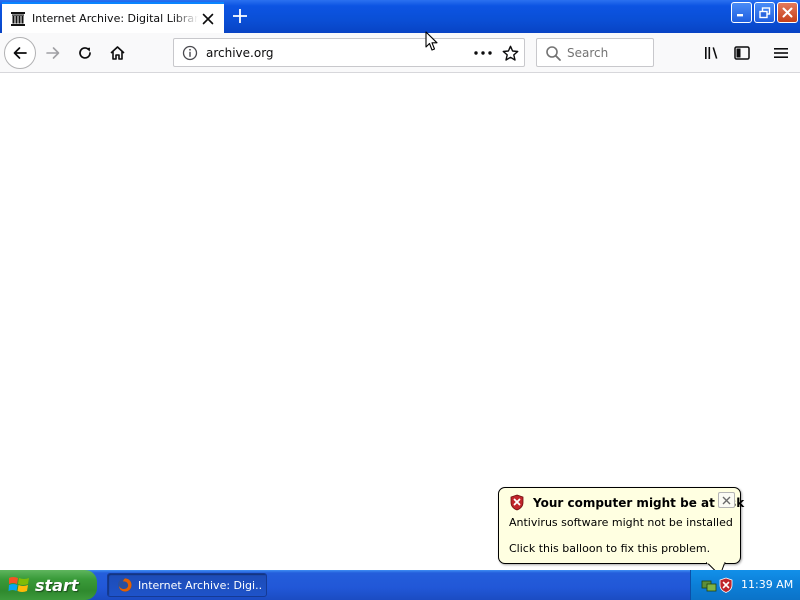 This screenshot has width=800, height=600. I want to click on reload-button, so click(85, 53).